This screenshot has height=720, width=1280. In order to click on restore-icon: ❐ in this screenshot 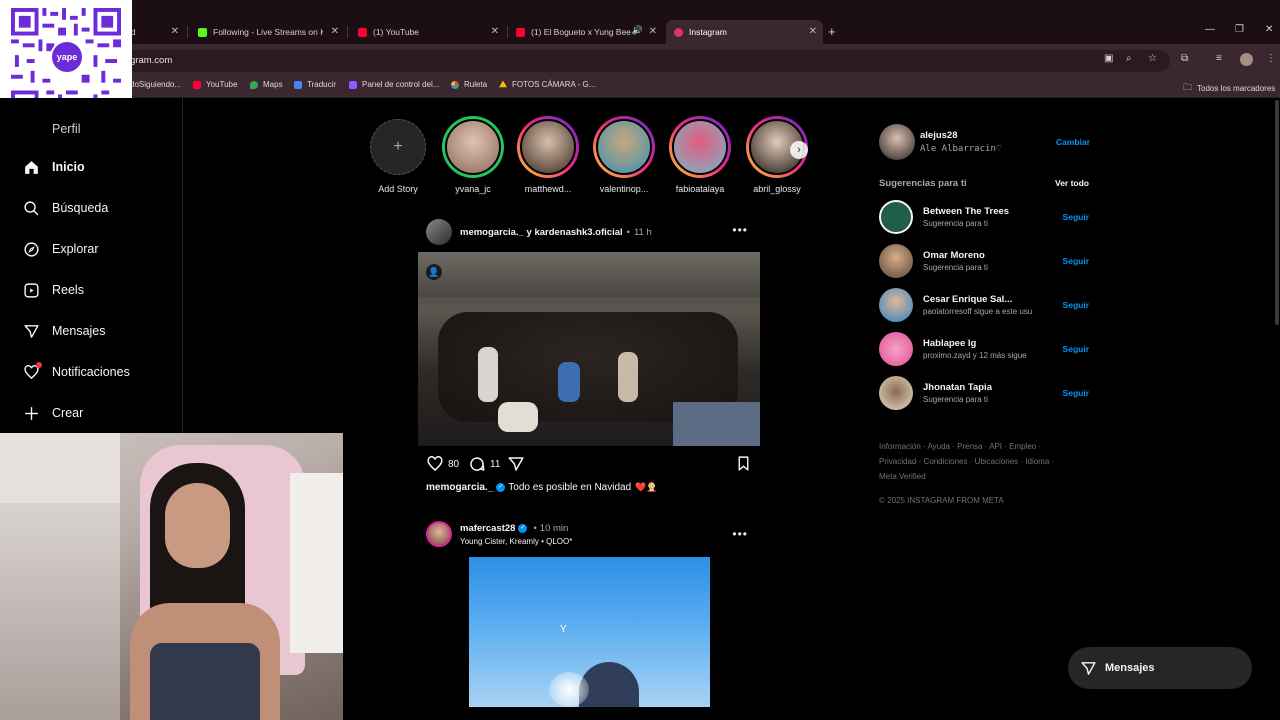, I will do `click(1239, 29)`.